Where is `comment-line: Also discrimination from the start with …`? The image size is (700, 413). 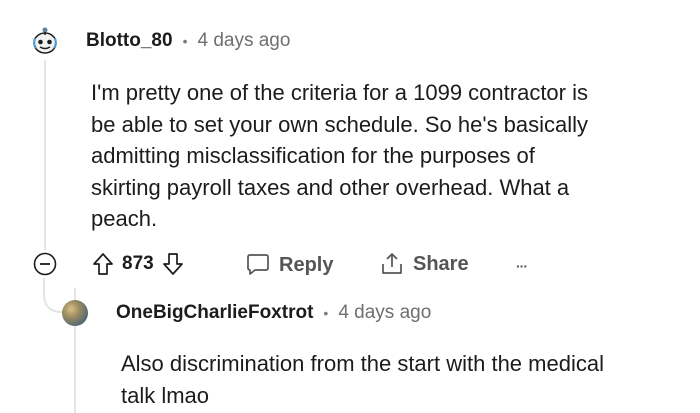
comment-line: Also discrimination from the start with … is located at coordinates (362, 363).